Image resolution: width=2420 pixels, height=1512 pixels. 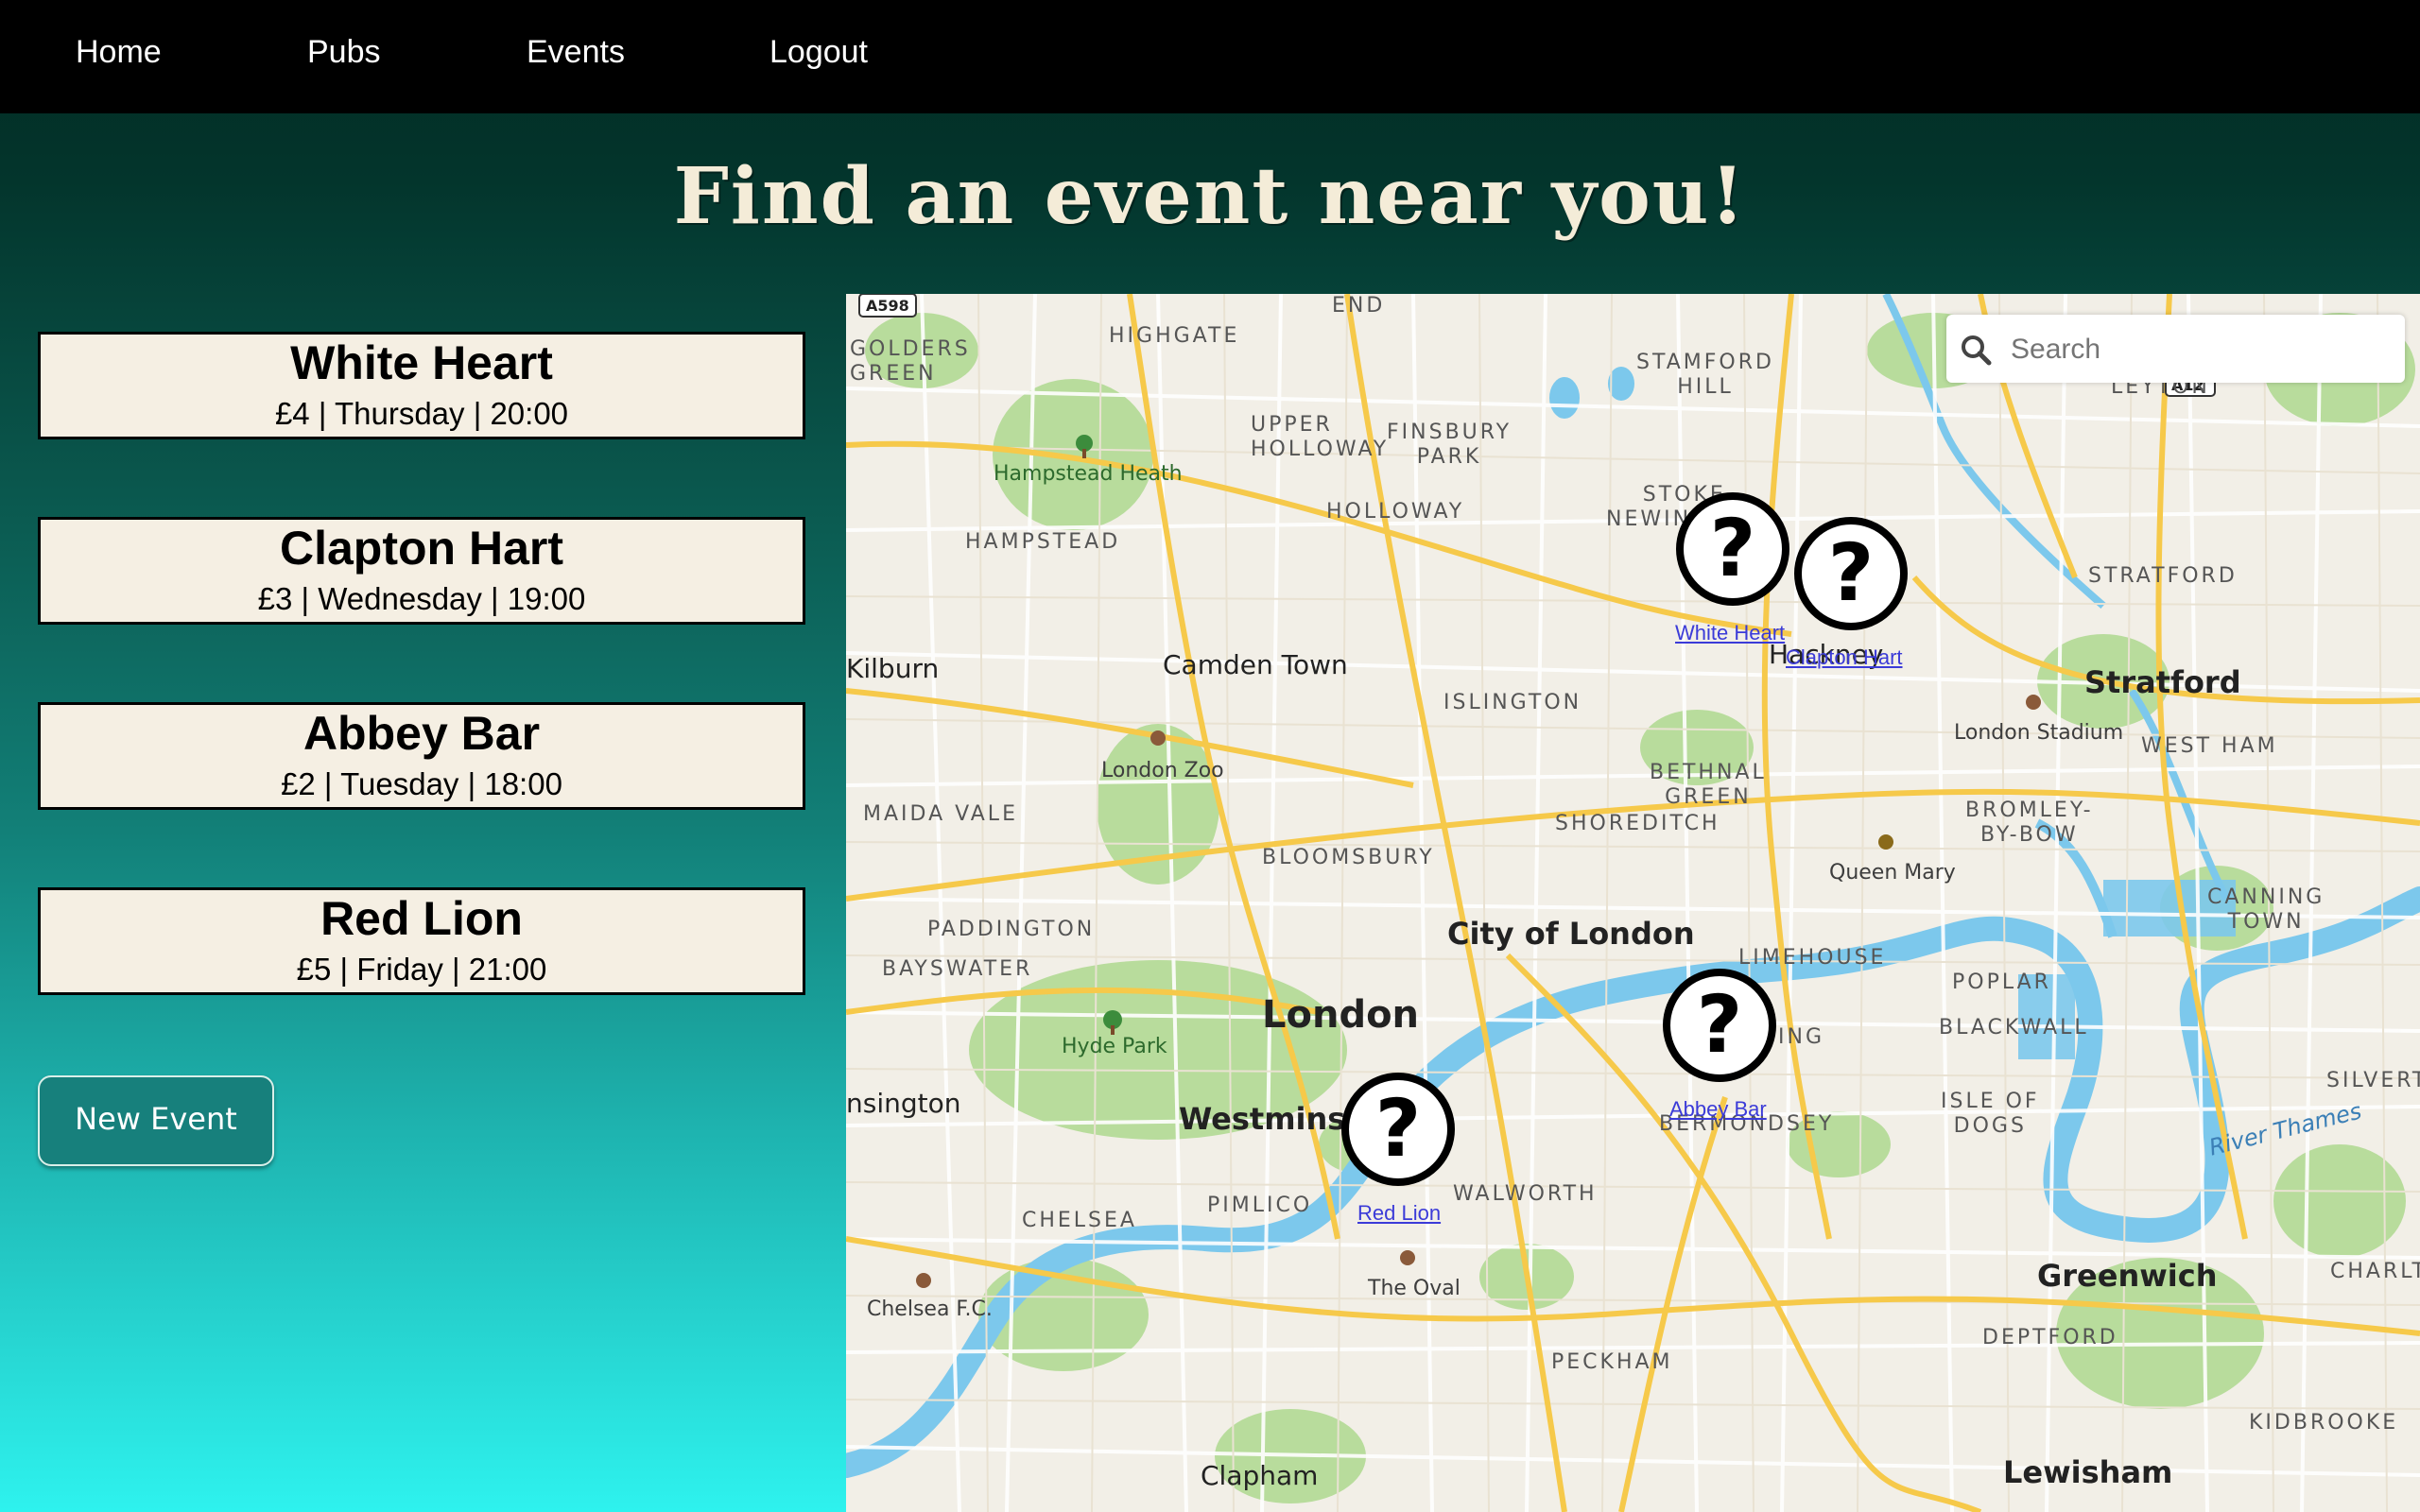 What do you see at coordinates (1162, 770) in the screenshot?
I see `place-london-zoo: London Zoo` at bounding box center [1162, 770].